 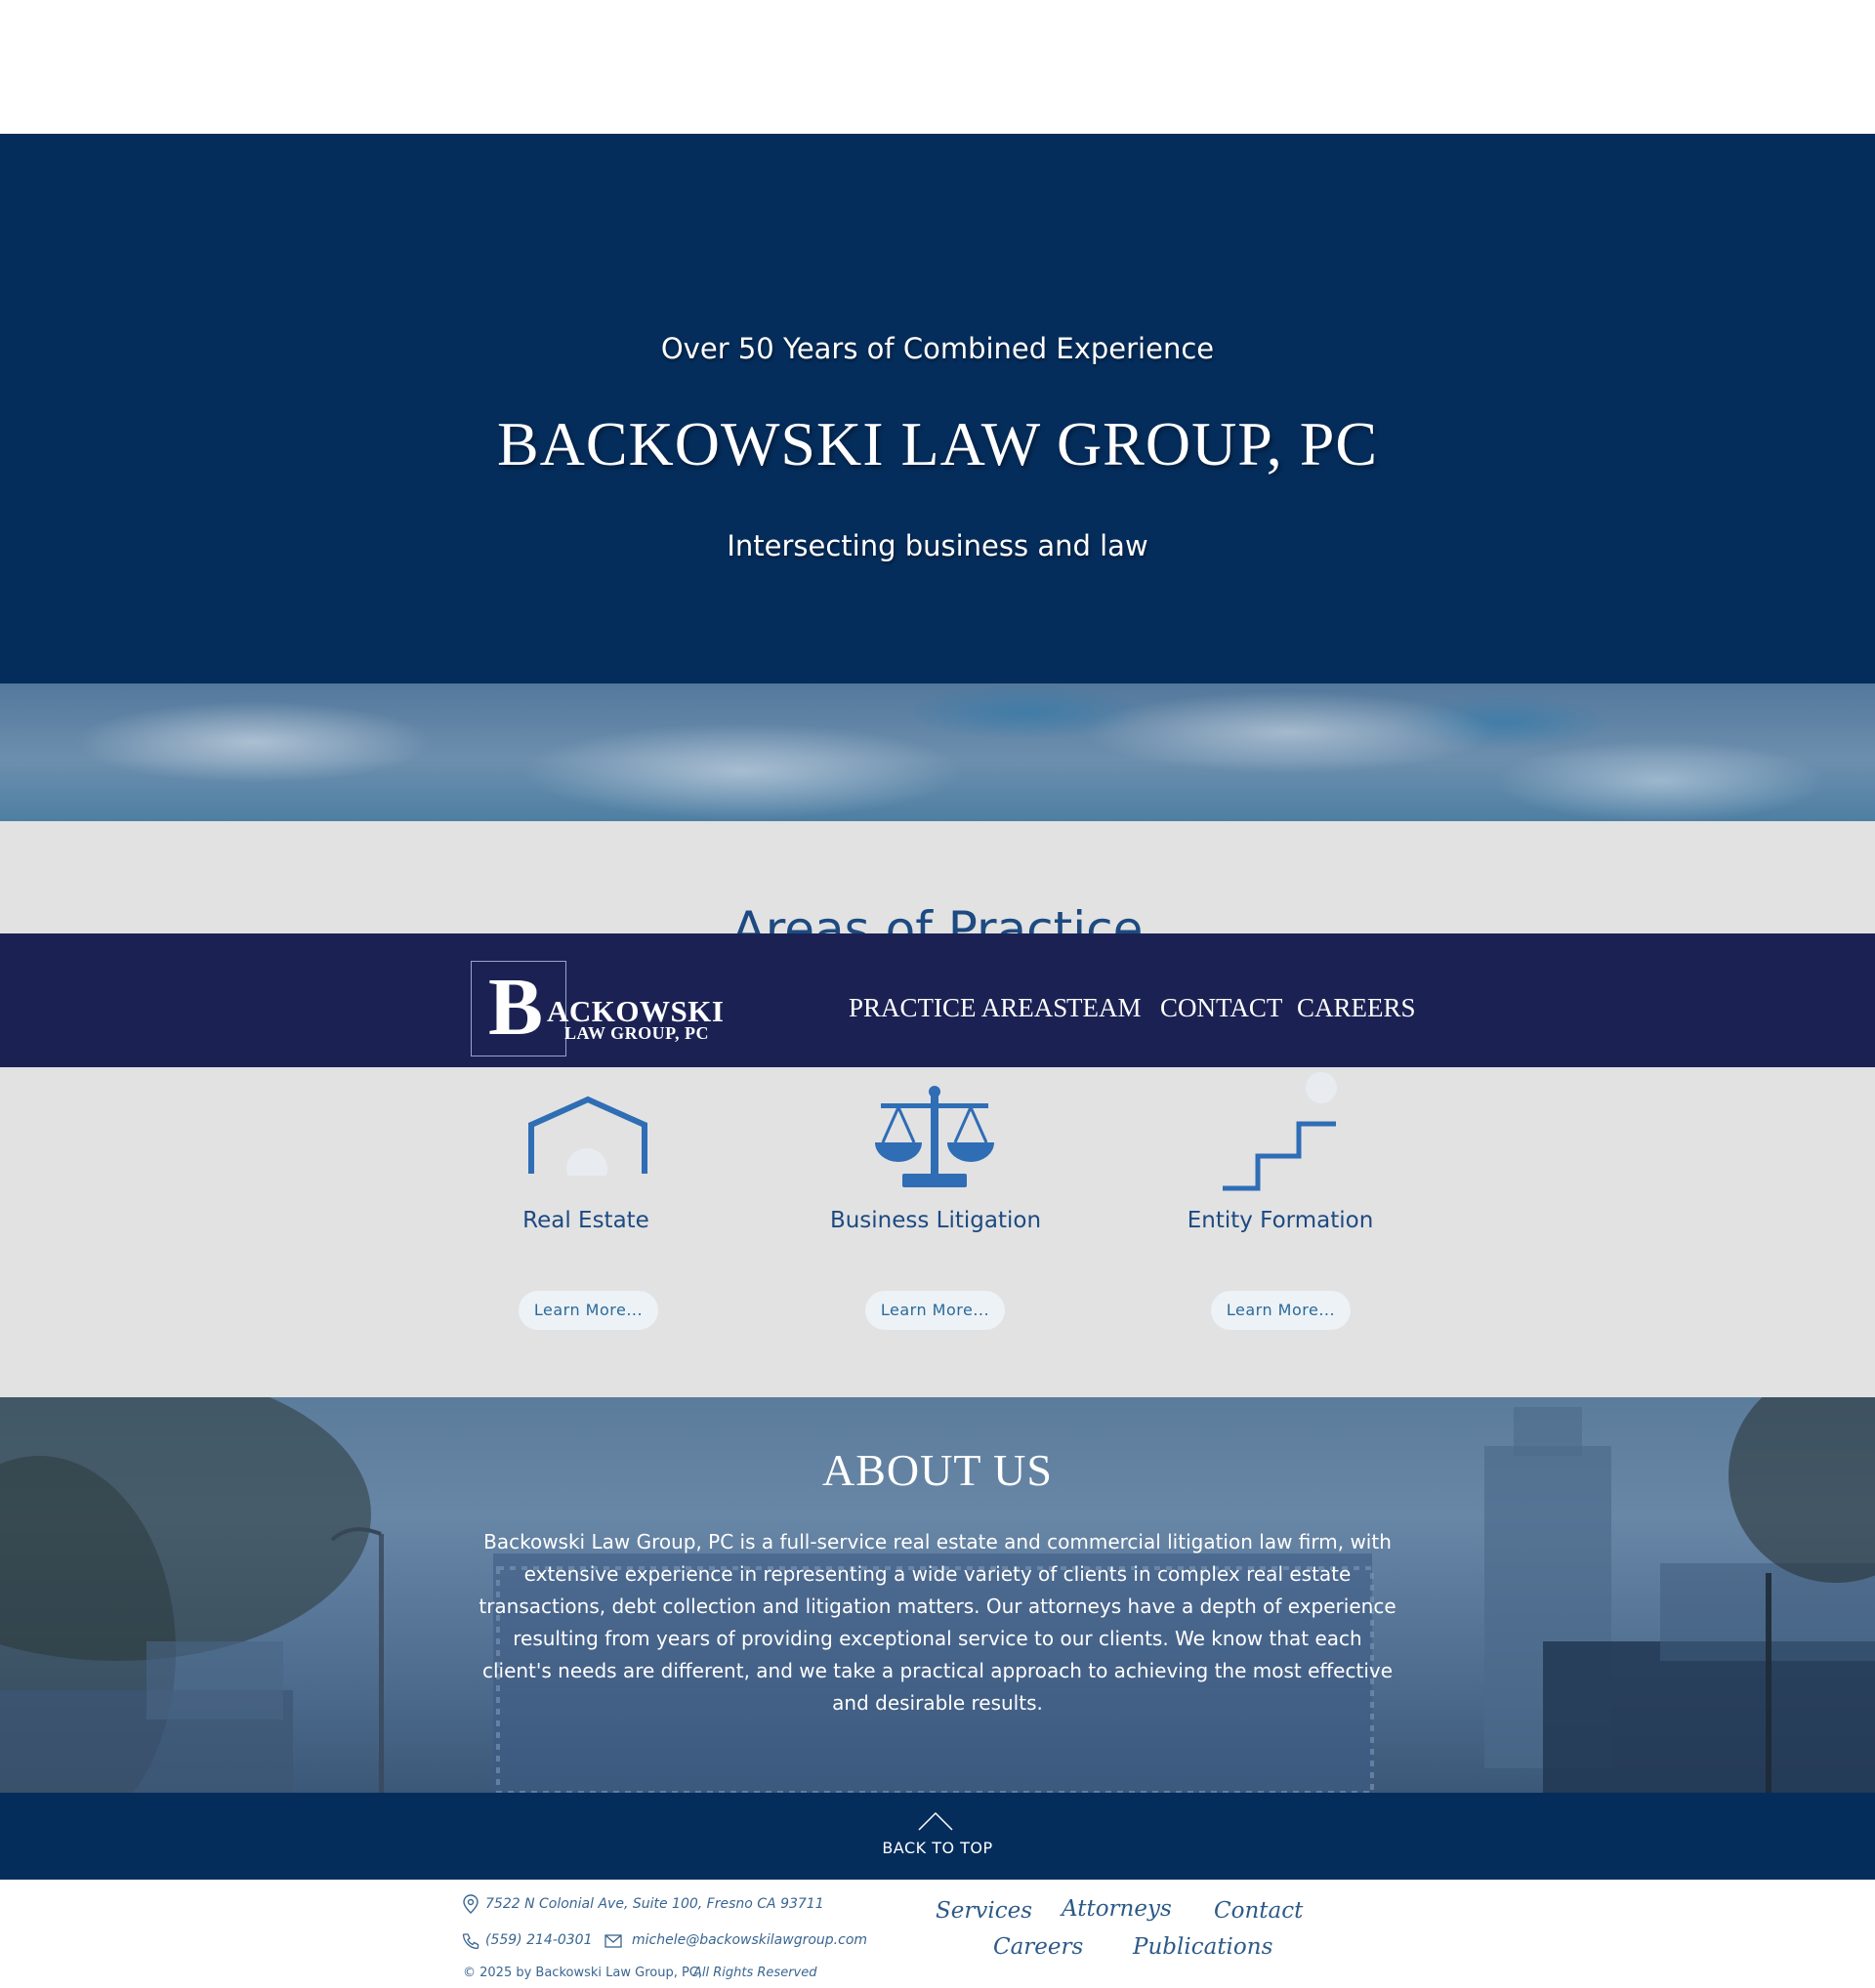 I want to click on footer-link-publications: Publications, so click(x=1203, y=1947).